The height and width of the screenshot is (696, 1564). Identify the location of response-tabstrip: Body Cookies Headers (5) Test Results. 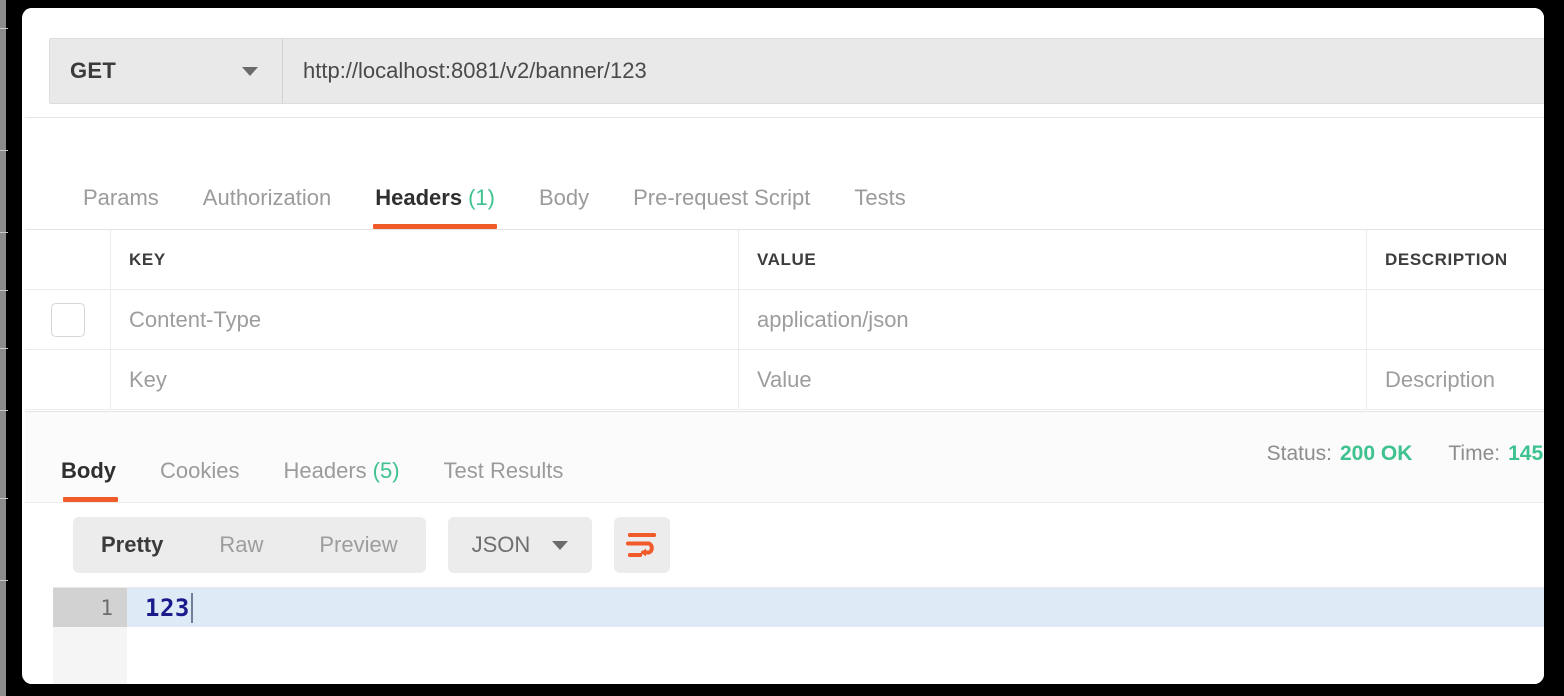
(314, 481).